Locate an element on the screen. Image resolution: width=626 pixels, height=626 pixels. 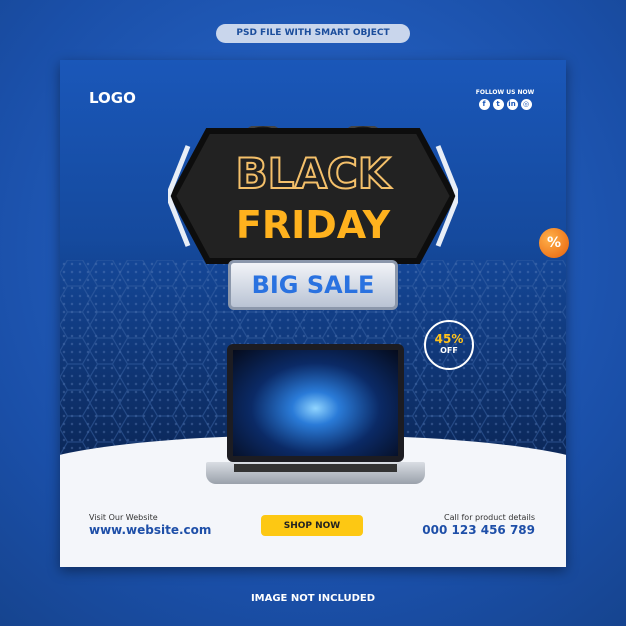
big-sale-plate: BIG SALE is located at coordinates (313, 285).